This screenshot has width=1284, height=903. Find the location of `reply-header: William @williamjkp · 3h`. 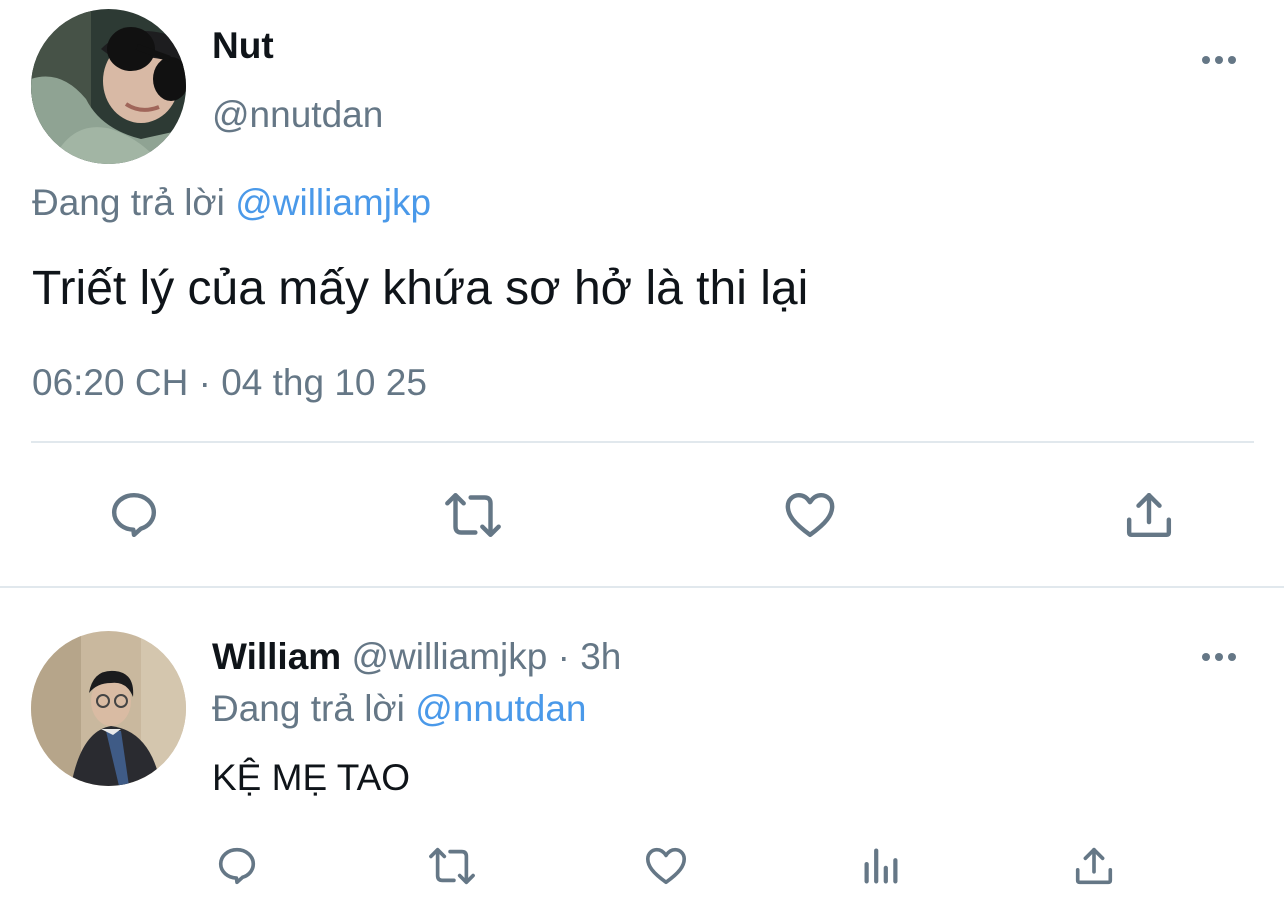

reply-header: William @williamjkp · 3h is located at coordinates (416, 657).